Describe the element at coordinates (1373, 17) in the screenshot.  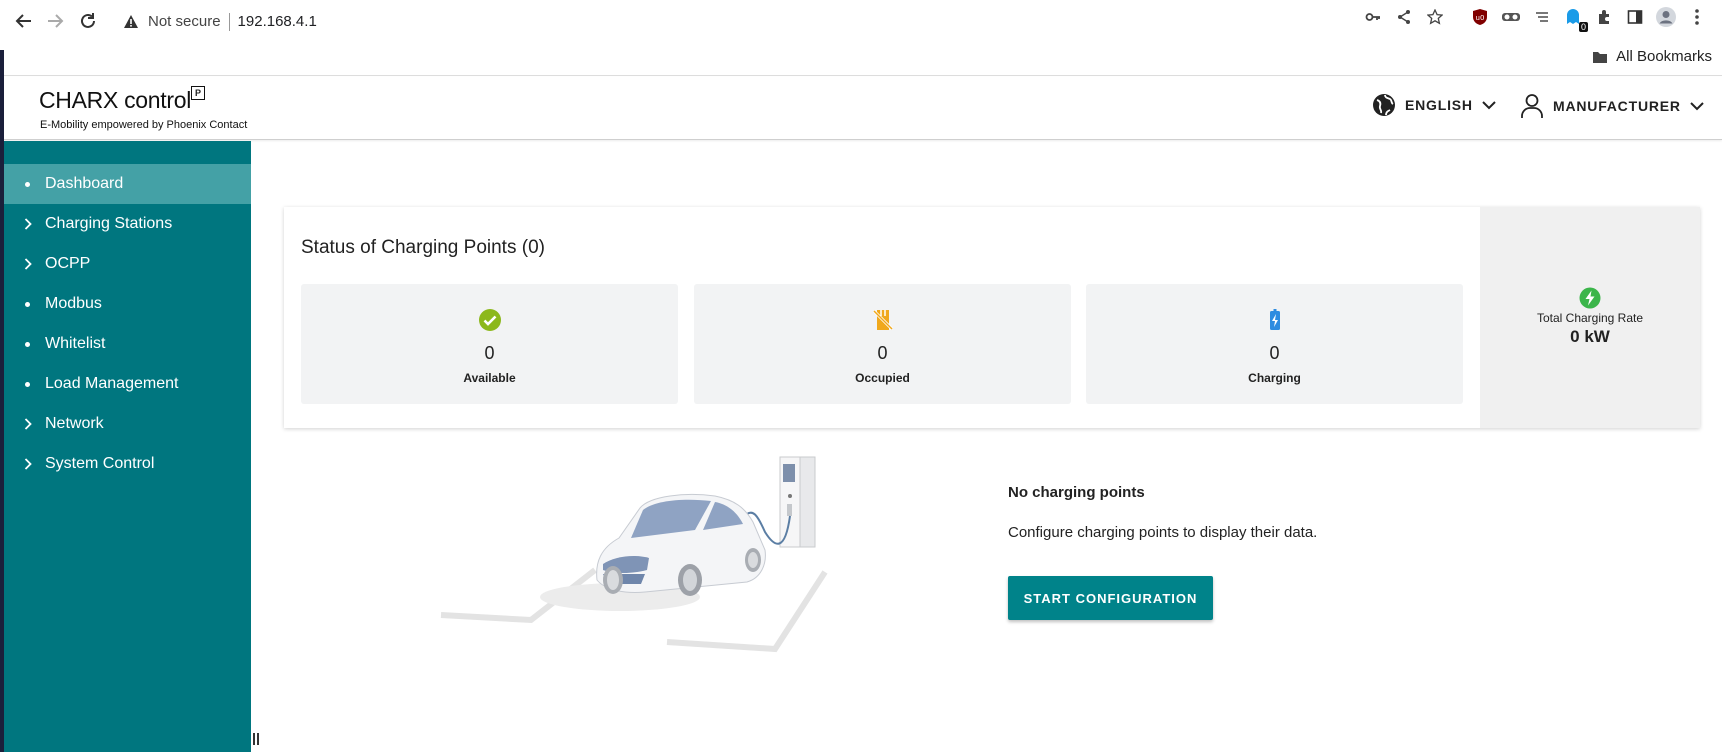
I see `key-icon` at that location.